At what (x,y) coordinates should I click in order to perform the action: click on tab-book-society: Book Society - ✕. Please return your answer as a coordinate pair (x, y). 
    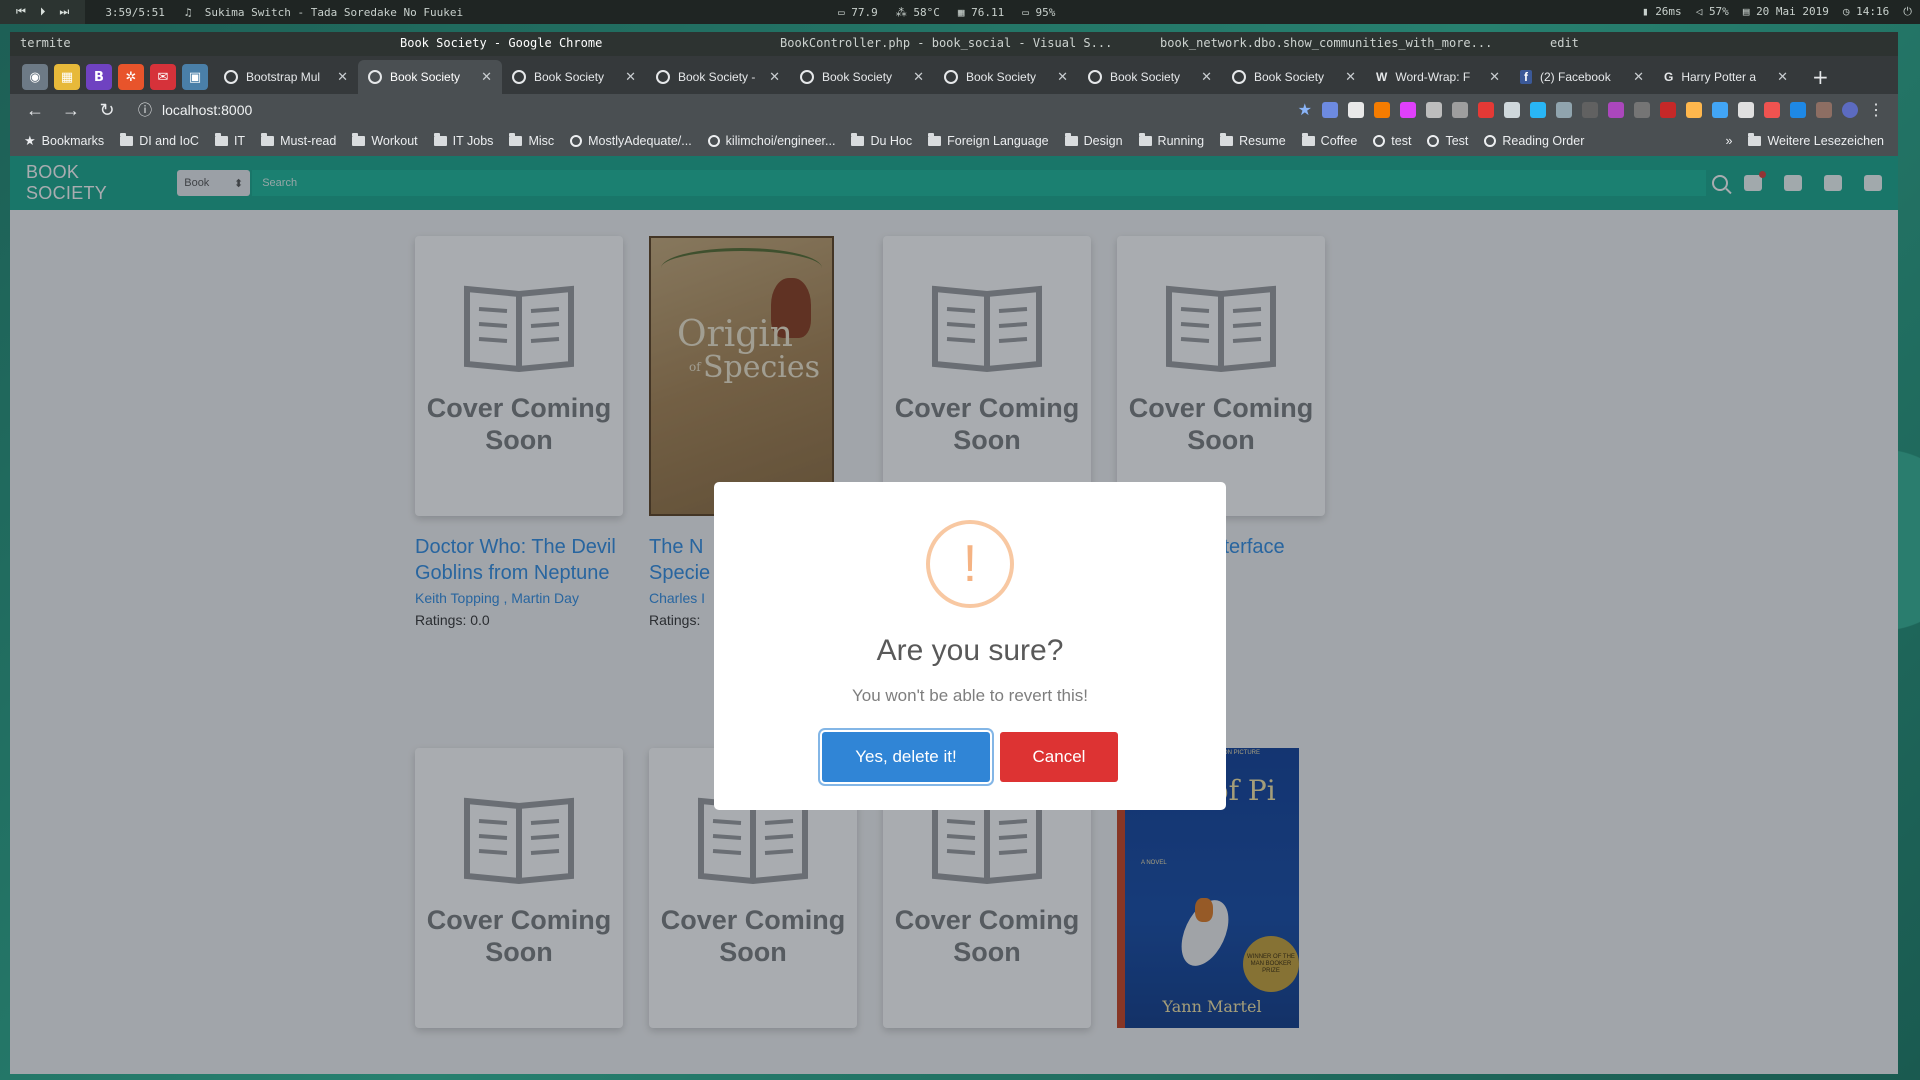
    Looking at the image, I should click on (718, 77).